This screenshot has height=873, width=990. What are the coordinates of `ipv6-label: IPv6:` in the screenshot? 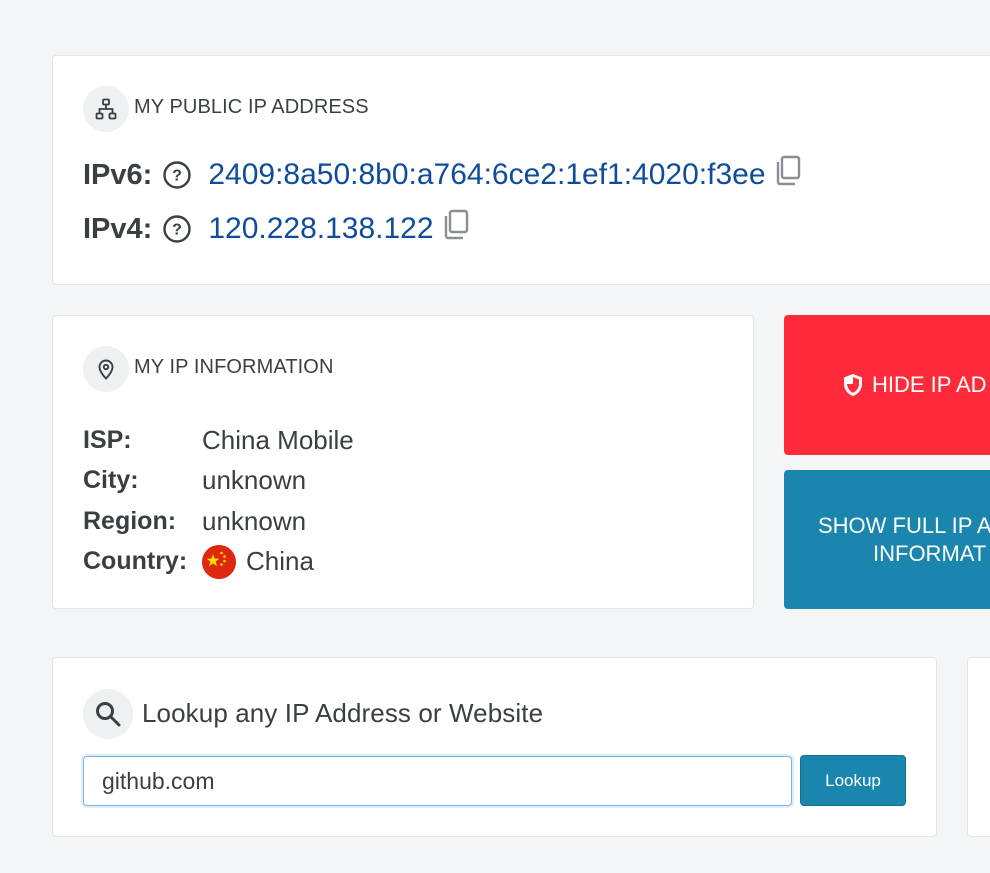 It's located at (118, 174).